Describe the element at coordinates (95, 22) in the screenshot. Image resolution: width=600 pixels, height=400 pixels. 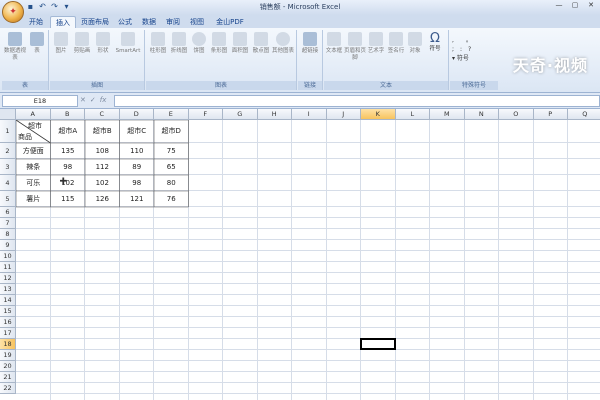
I see `tab-page-layout: 页面布局` at that location.